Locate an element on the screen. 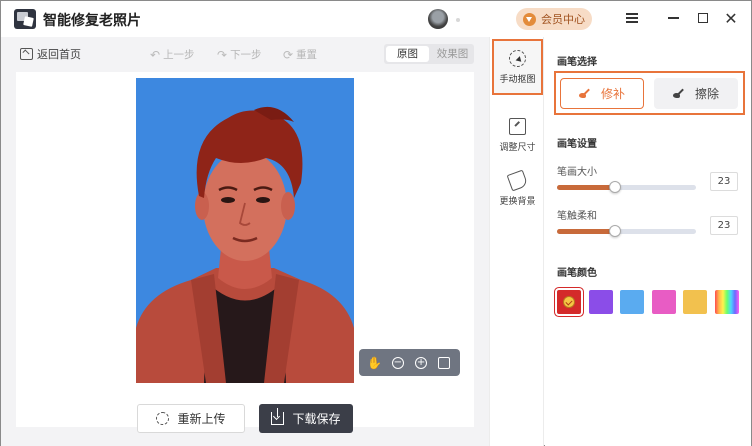  zoom-controls: ✋ − + is located at coordinates (409, 362).